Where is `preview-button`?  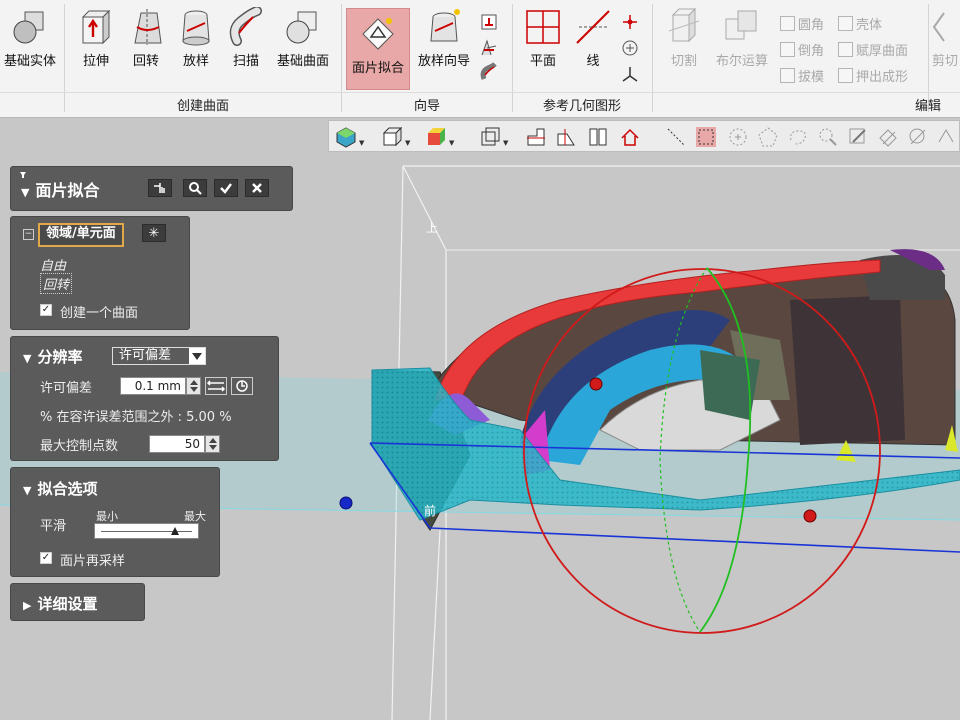
preview-button is located at coordinates (160, 188).